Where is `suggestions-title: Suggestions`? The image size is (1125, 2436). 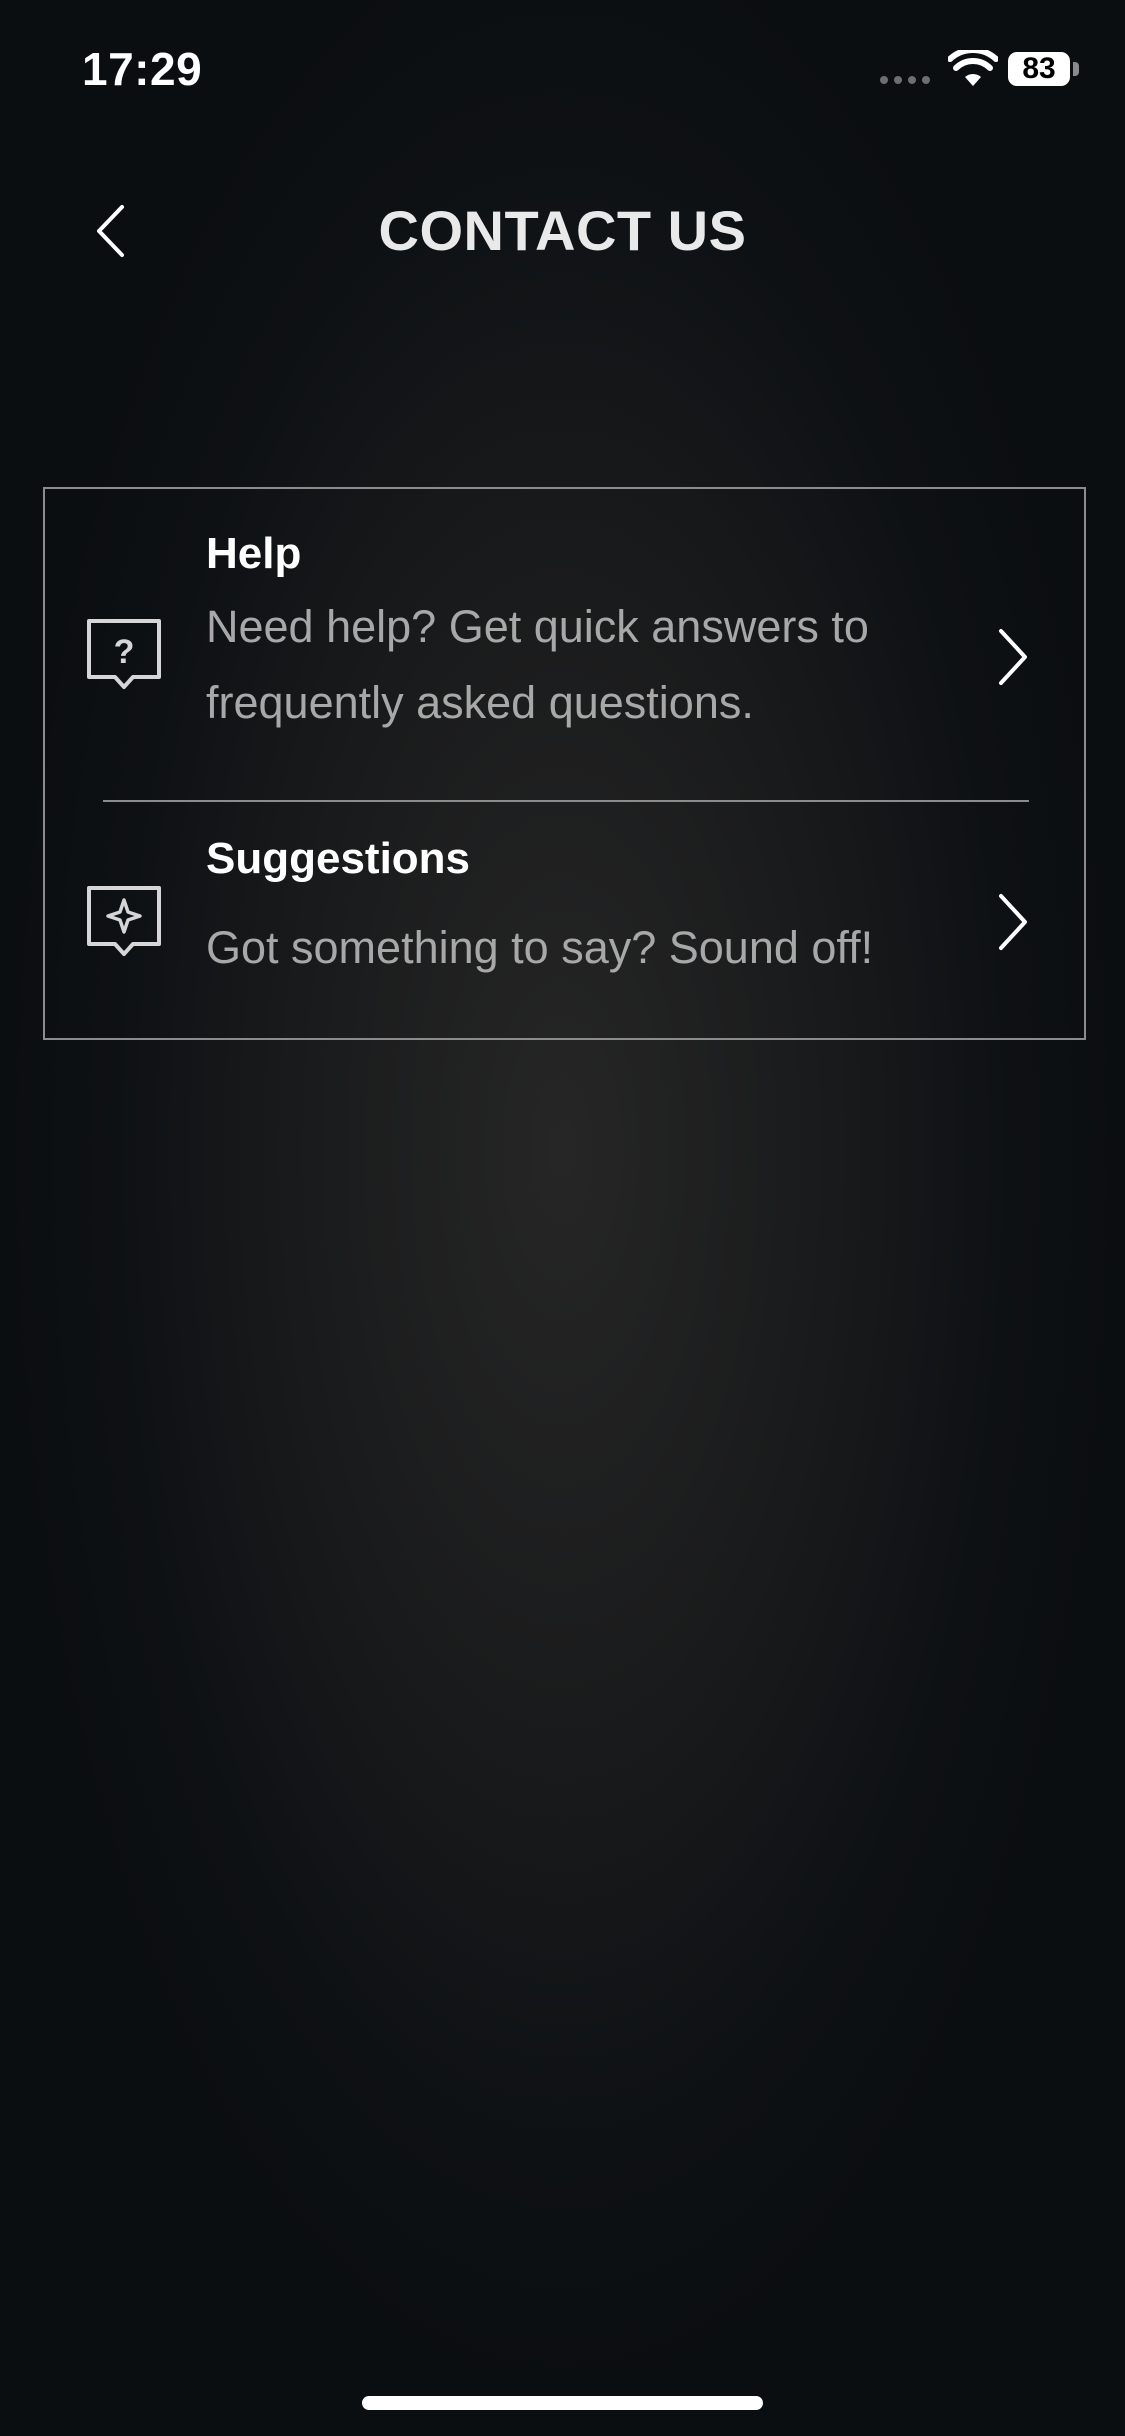
suggestions-title: Suggestions is located at coordinates (338, 858).